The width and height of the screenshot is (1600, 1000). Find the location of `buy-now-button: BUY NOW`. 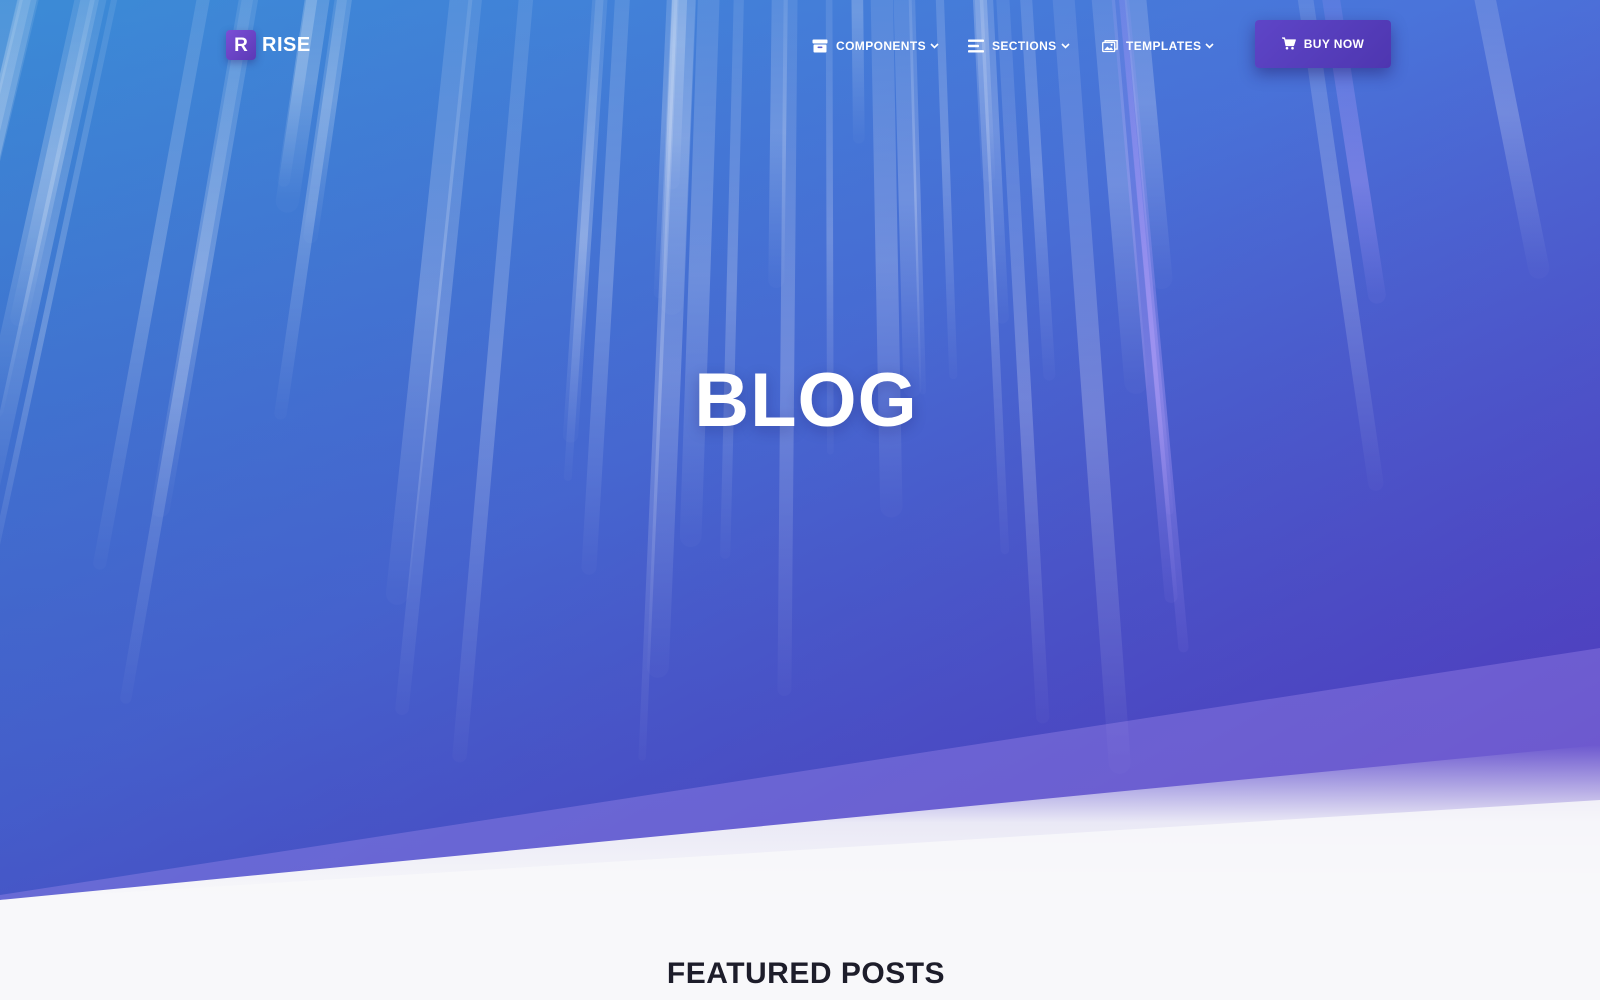

buy-now-button: BUY NOW is located at coordinates (1323, 44).